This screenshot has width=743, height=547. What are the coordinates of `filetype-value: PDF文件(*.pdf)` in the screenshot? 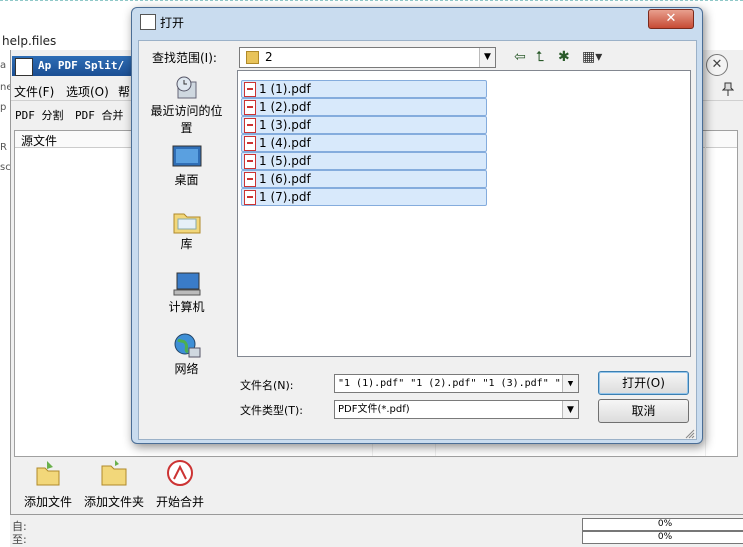 It's located at (374, 409).